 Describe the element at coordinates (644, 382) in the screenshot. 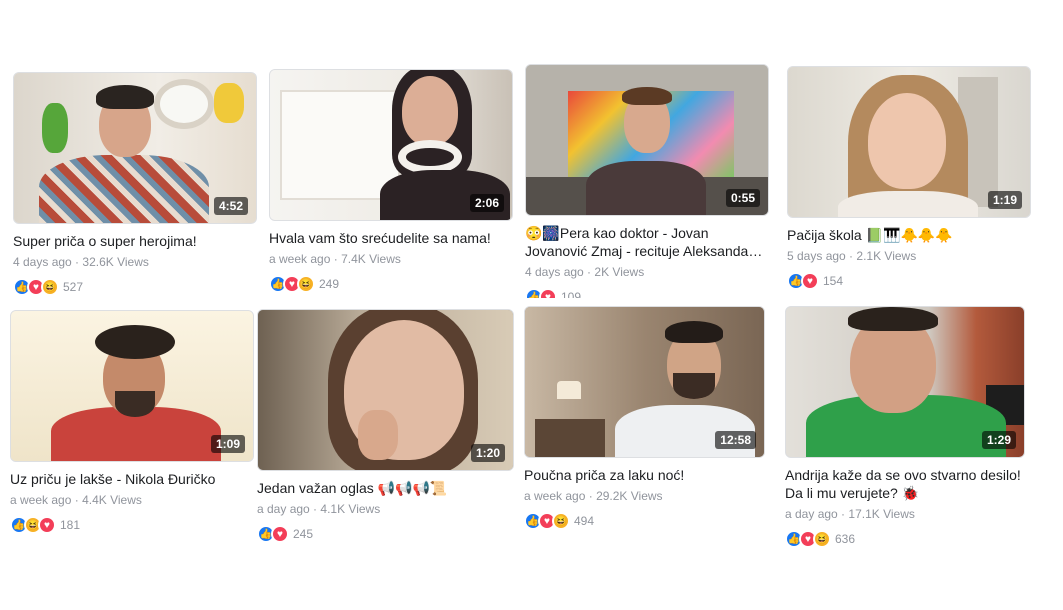

I see `video-thumbnail: 12:58` at that location.